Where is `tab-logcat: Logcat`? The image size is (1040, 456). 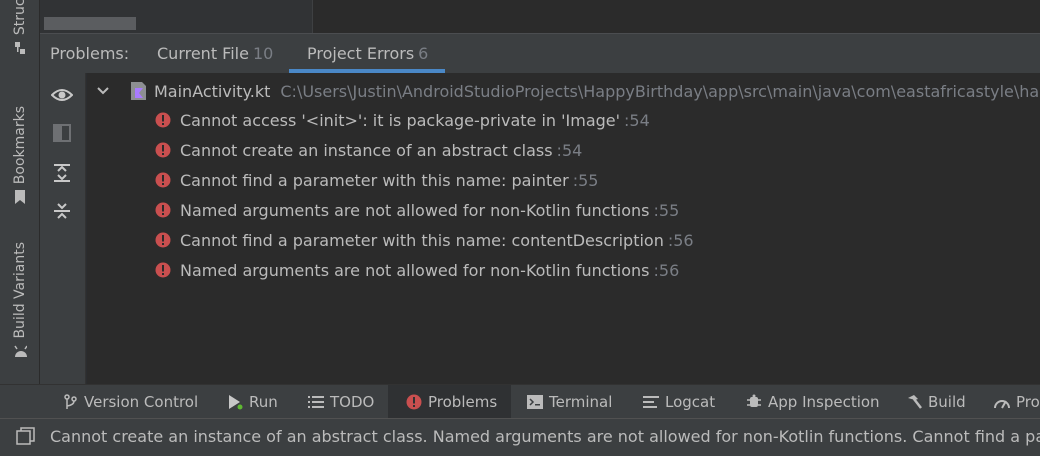
tab-logcat: Logcat is located at coordinates (679, 401).